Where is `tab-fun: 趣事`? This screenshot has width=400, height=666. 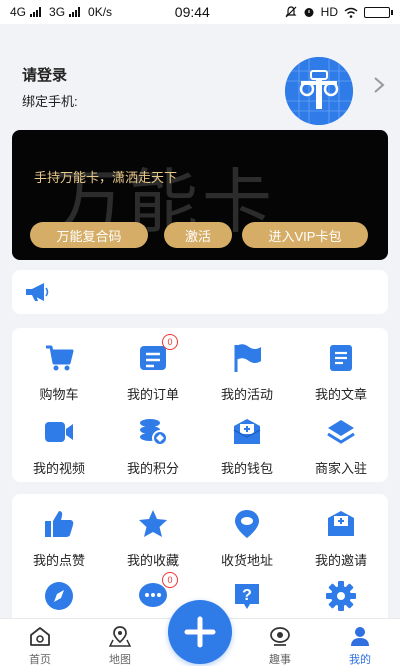 tab-fun: 趣事 is located at coordinates (280, 642).